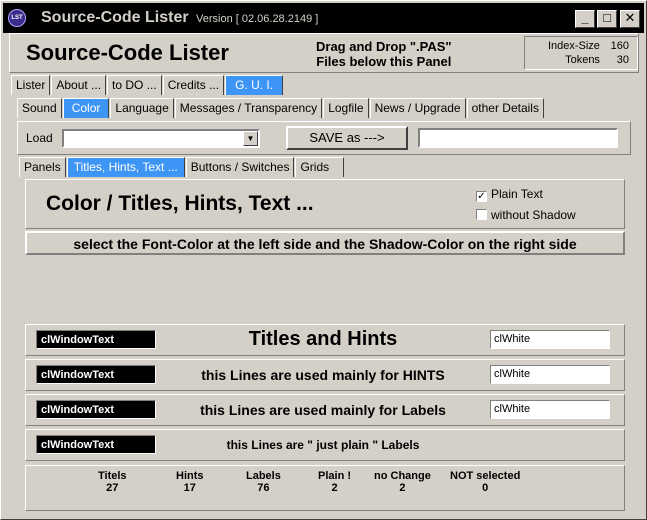 This screenshot has width=647, height=520. Describe the element at coordinates (42, 167) in the screenshot. I see `tab-panels: Panels` at that location.